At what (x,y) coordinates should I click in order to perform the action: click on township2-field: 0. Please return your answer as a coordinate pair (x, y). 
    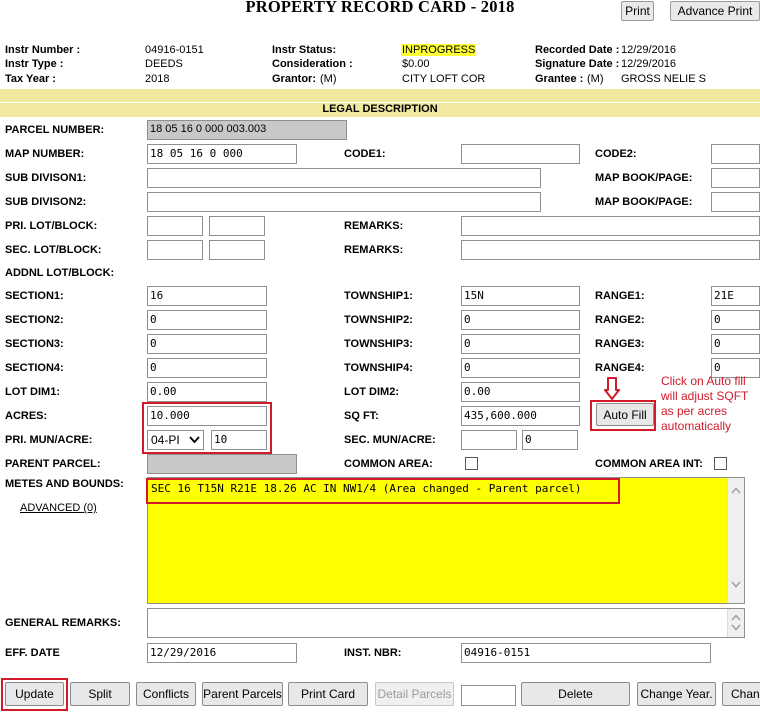
    Looking at the image, I should click on (520, 320).